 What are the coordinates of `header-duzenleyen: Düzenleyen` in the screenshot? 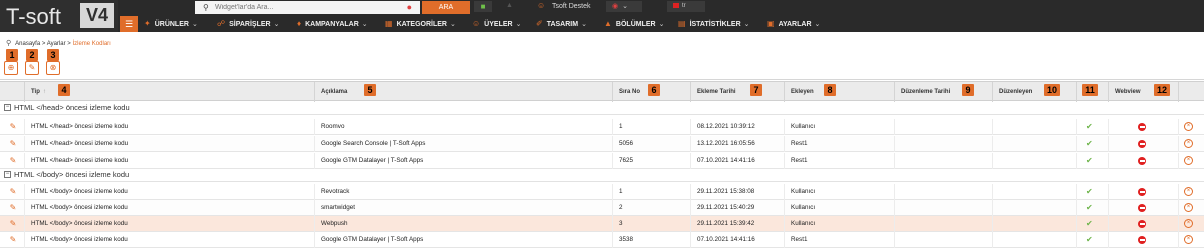 It's located at (1034, 92).